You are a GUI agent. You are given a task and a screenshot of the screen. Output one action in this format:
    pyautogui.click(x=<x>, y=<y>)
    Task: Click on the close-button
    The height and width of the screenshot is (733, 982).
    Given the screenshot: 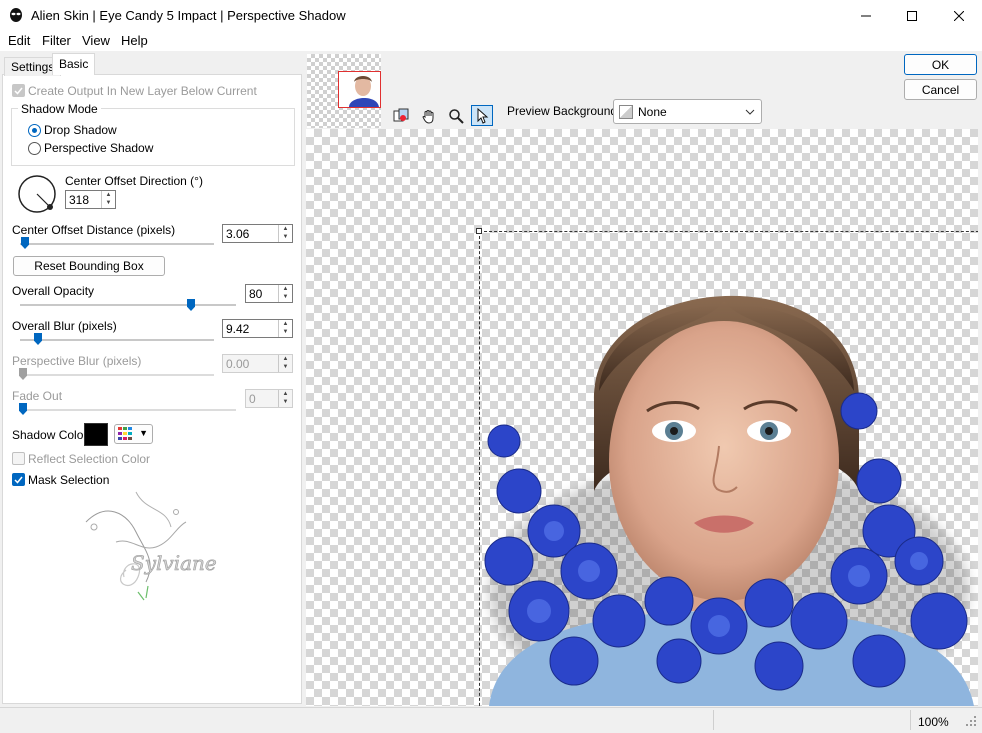 What is the action you would take?
    pyautogui.click(x=959, y=15)
    